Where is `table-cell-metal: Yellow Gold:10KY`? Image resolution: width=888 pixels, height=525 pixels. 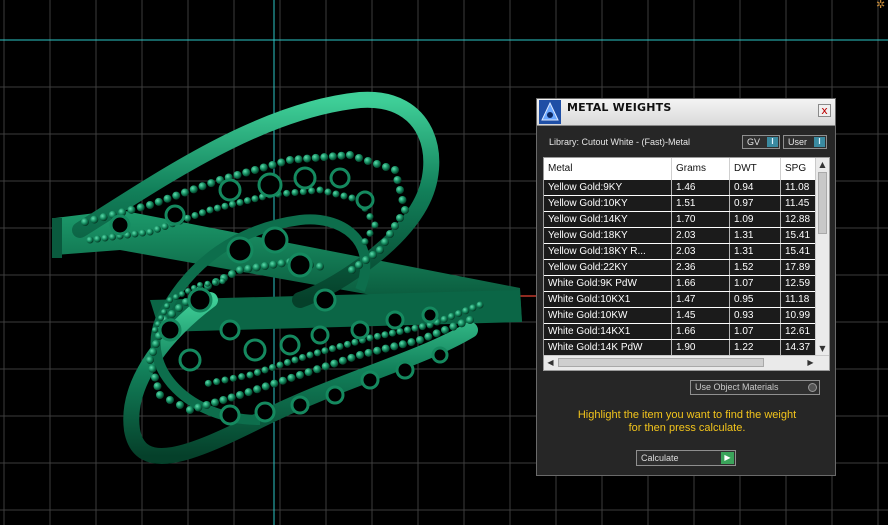
table-cell-metal: Yellow Gold:10KY is located at coordinates (608, 203).